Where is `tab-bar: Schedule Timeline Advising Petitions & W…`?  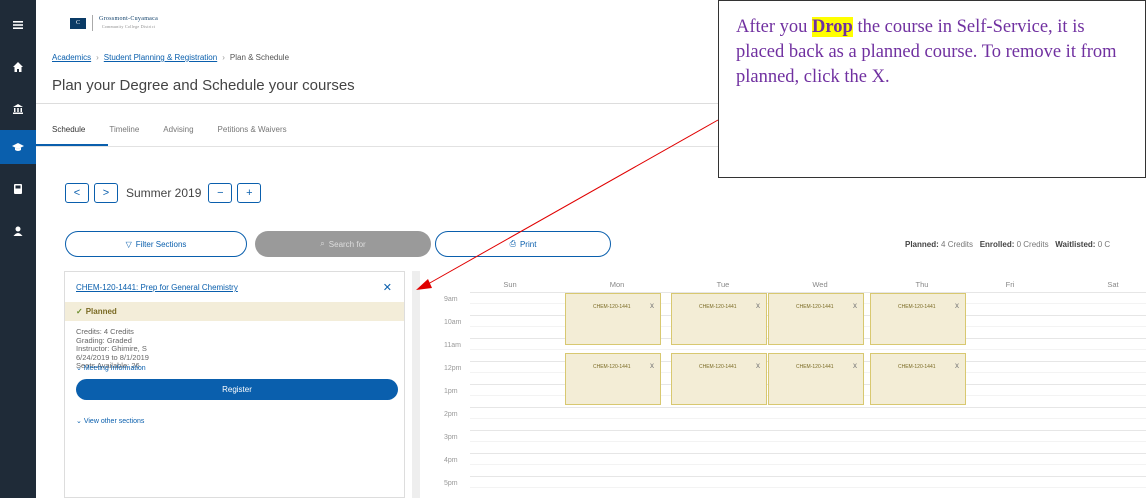
tab-bar: Schedule Timeline Advising Petitions & W… is located at coordinates (181, 134).